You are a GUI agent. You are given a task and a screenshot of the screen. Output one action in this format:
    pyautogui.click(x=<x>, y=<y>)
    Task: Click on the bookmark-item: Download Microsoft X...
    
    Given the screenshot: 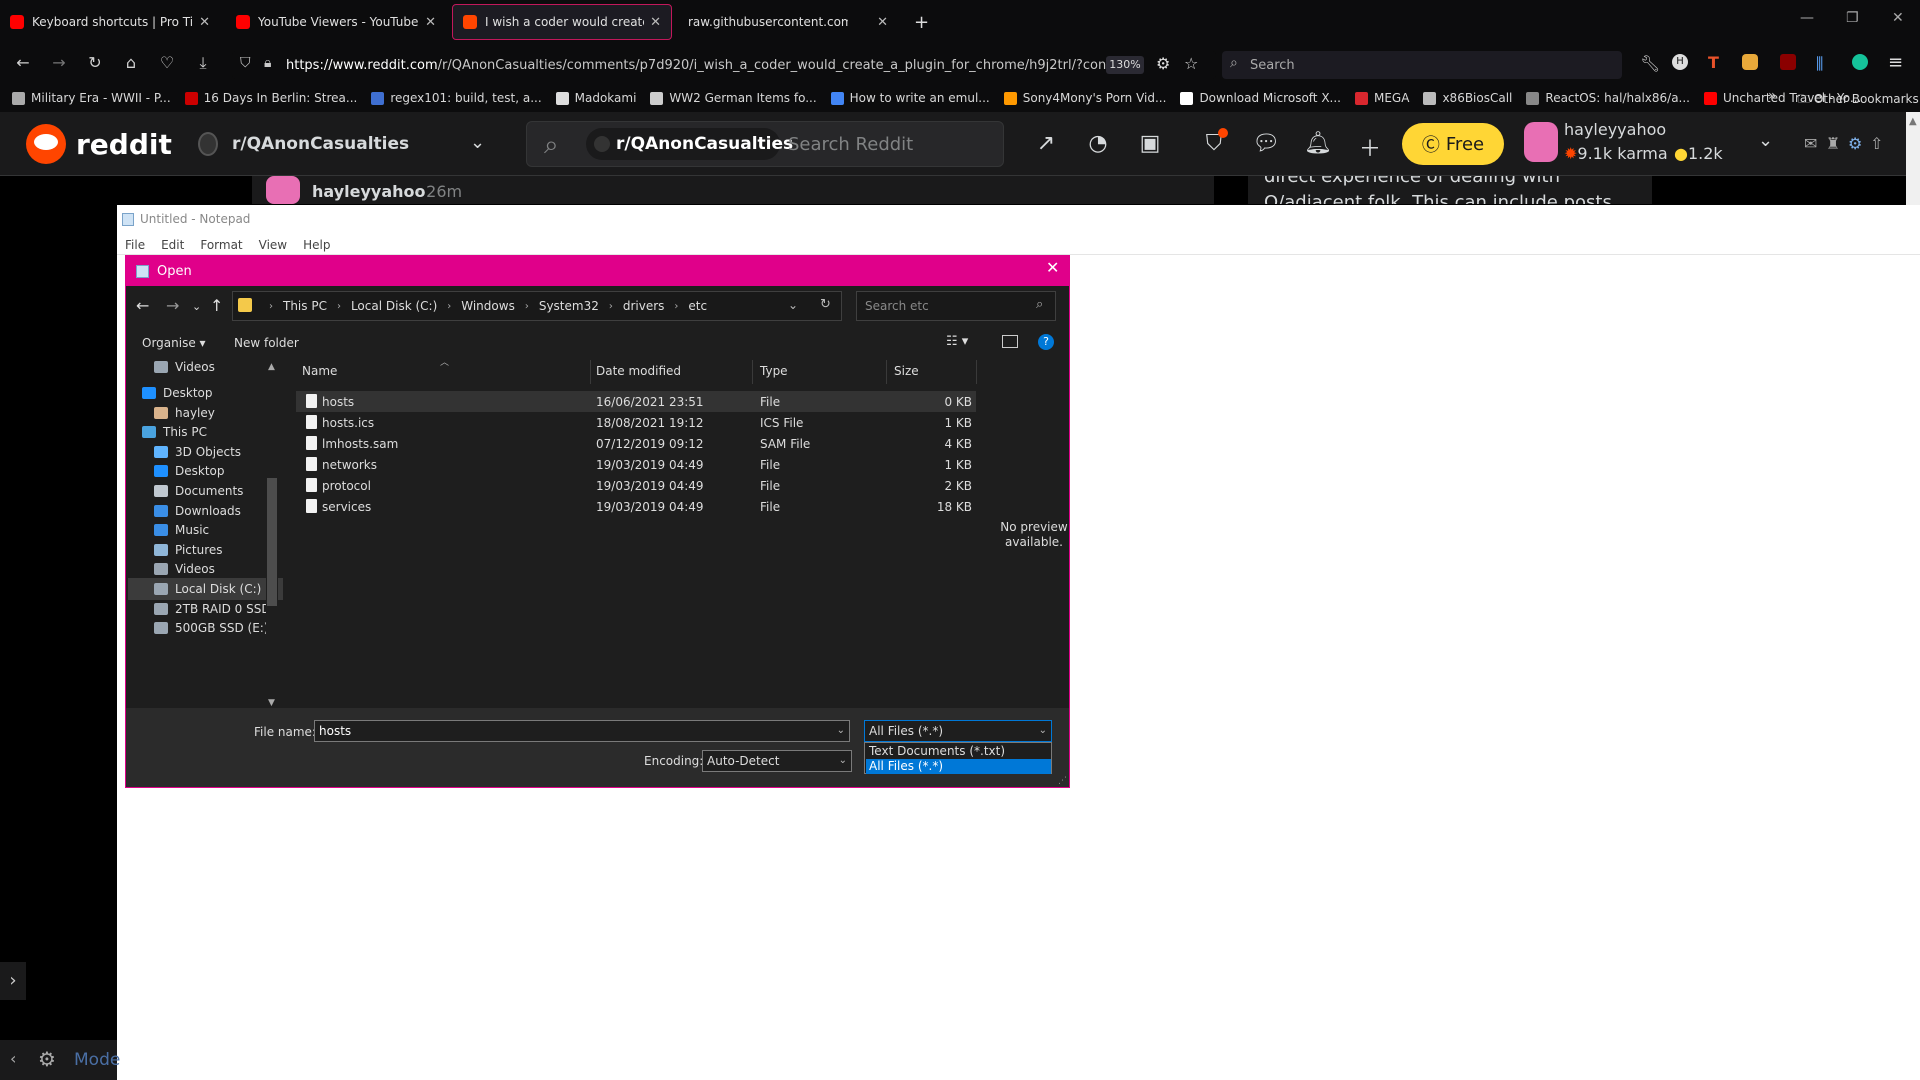 What is the action you would take?
    pyautogui.click(x=1260, y=98)
    